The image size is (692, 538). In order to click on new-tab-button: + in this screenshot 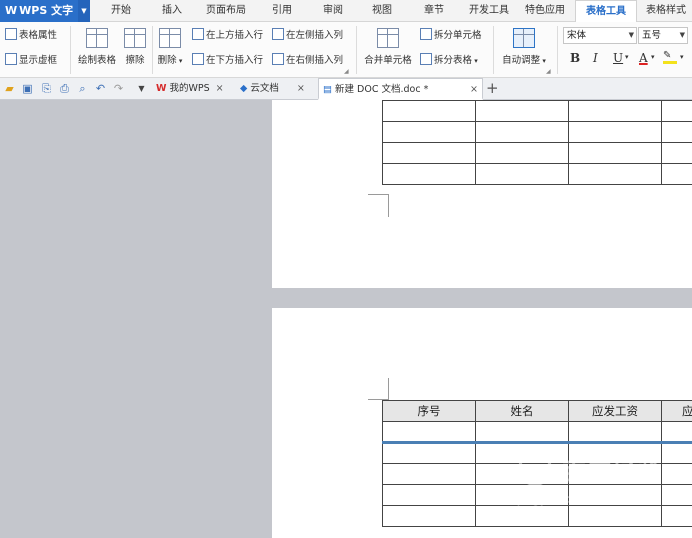, I will do `click(492, 89)`.